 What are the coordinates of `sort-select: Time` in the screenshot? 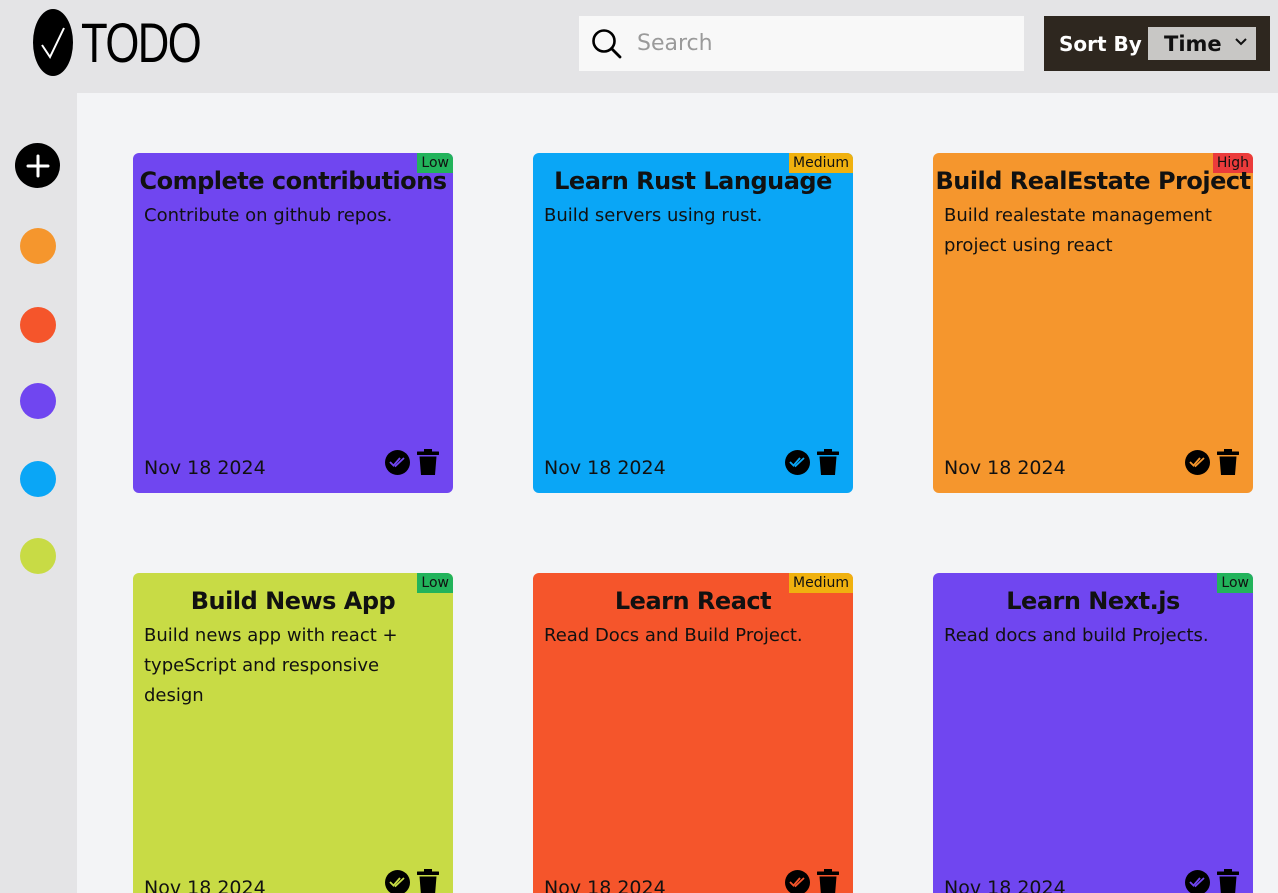 It's located at (1202, 43).